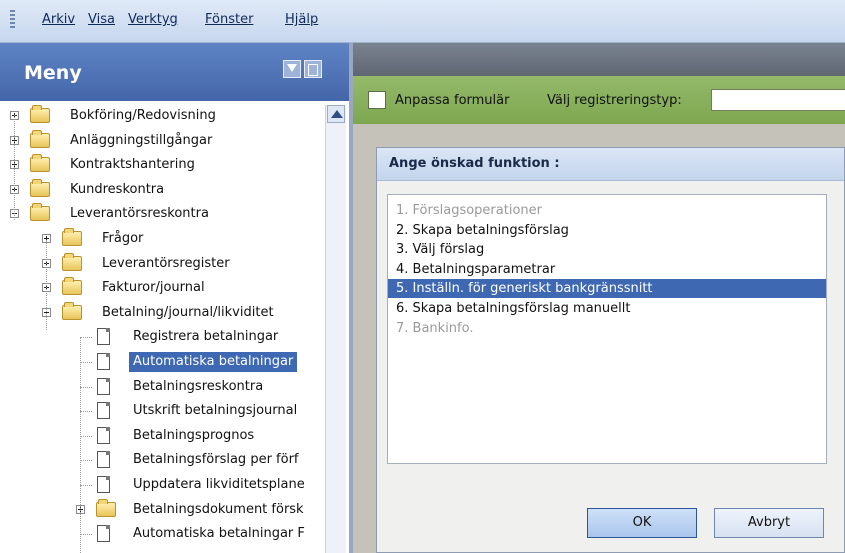 The image size is (845, 553). Describe the element at coordinates (218, 509) in the screenshot. I see `tree-item-label: Betalningsdokument försk` at that location.